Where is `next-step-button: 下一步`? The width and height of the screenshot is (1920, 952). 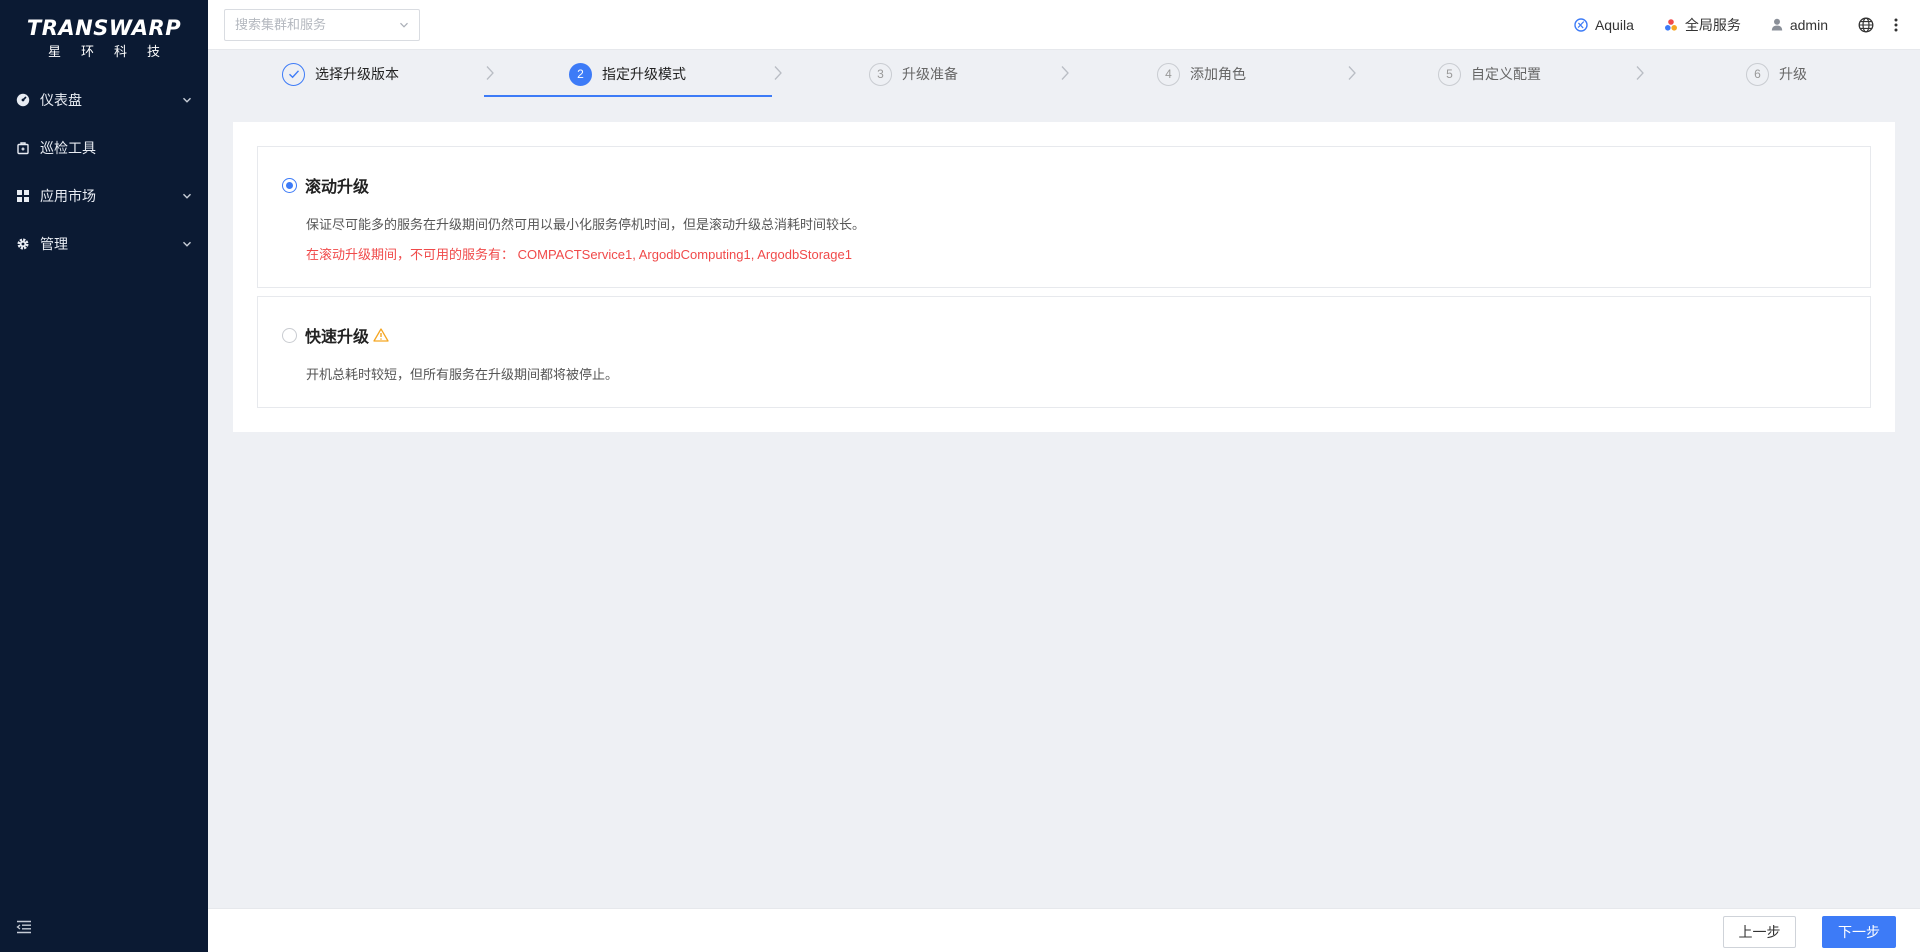 next-step-button: 下一步 is located at coordinates (1859, 932).